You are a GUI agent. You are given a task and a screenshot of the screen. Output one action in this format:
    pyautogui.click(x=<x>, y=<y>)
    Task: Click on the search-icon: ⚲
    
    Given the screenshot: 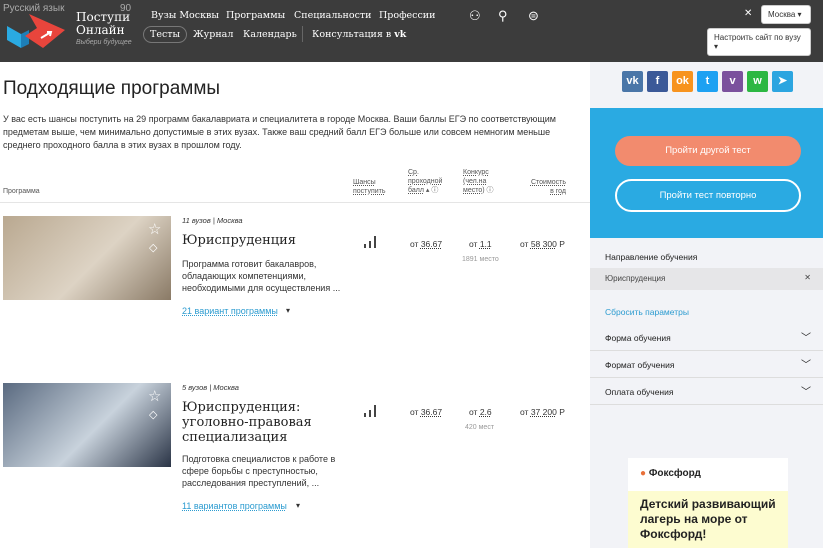 What is the action you would take?
    pyautogui.click(x=505, y=15)
    